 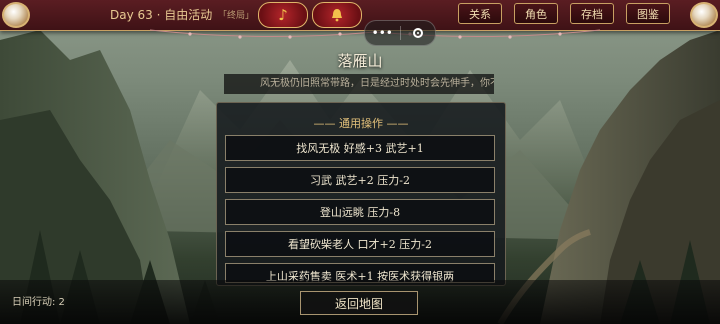 I want to click on sound-toggle-button, so click(x=337, y=15).